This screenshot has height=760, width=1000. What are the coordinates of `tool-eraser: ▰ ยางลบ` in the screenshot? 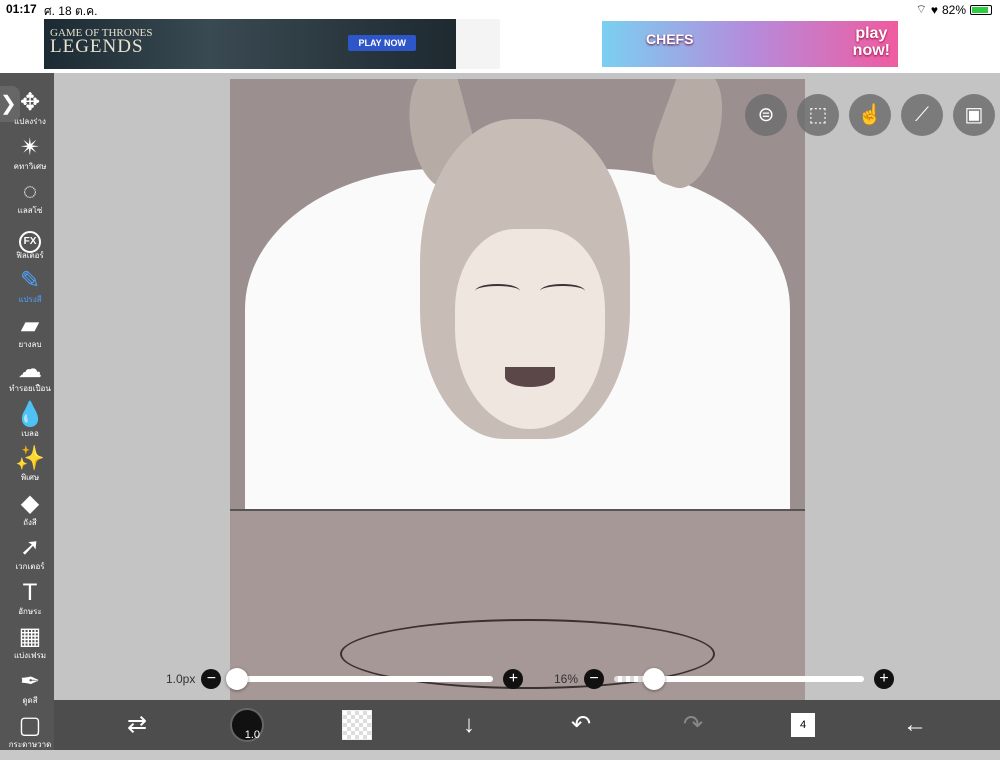 It's located at (30, 334).